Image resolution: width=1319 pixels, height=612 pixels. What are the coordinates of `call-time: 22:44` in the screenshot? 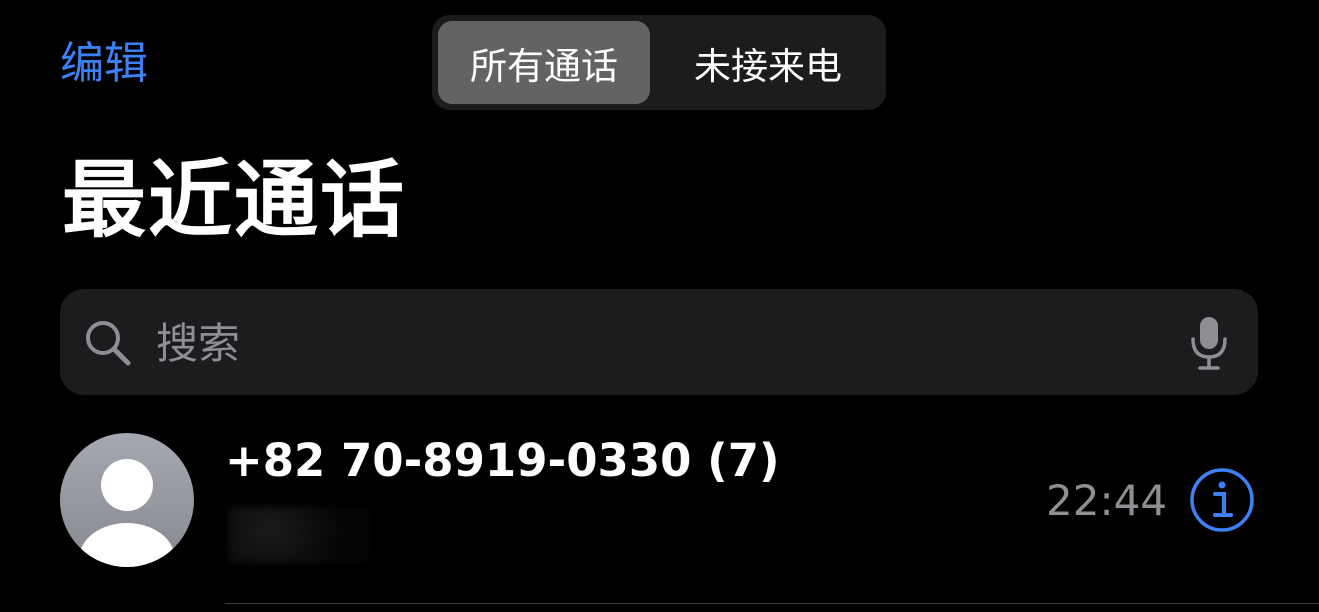 It's located at (1107, 500).